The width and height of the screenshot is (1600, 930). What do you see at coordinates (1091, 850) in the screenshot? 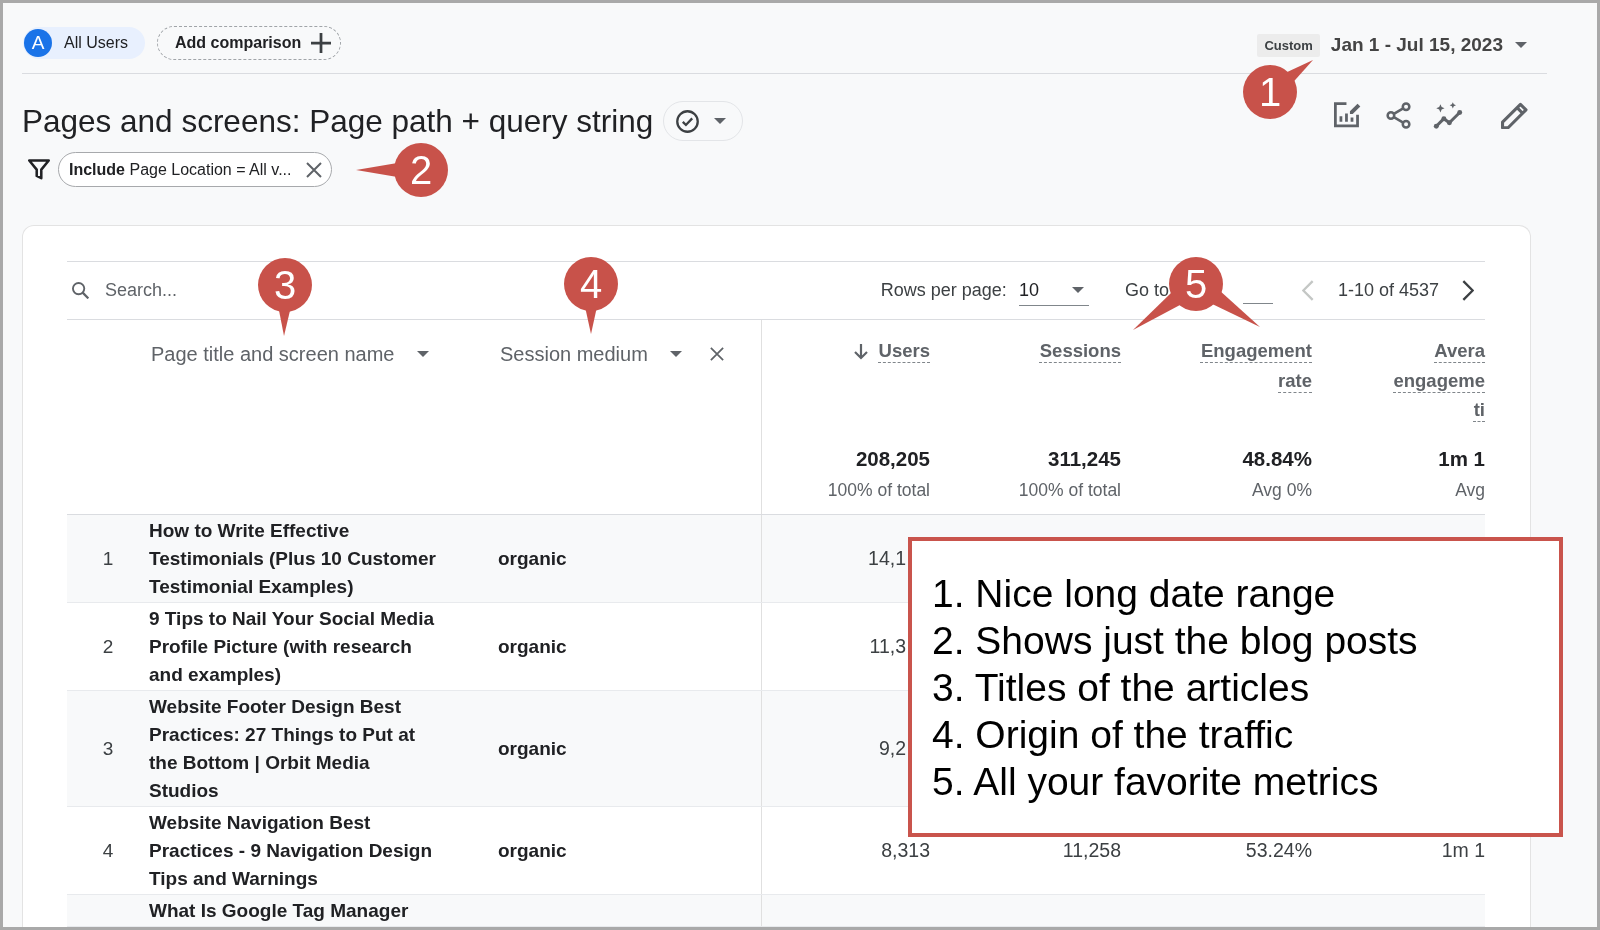
I see `table-cell: 11,258` at bounding box center [1091, 850].